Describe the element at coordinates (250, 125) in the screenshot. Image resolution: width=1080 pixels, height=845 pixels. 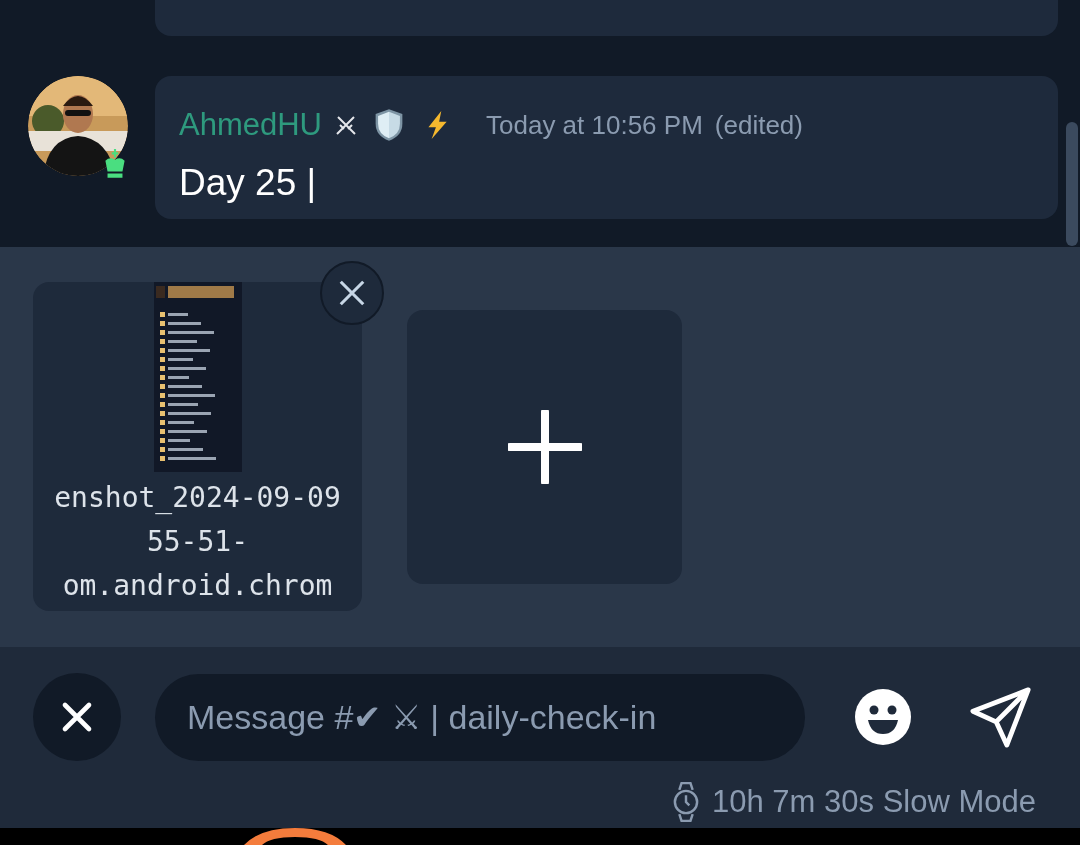
I see `username: AhmedHU` at that location.